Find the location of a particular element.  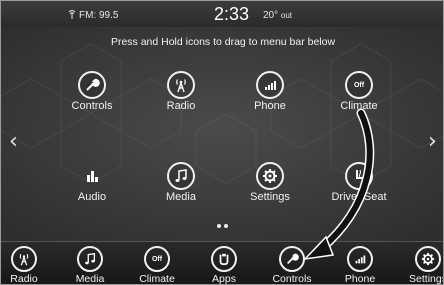

equalizer-icon is located at coordinates (92, 176).